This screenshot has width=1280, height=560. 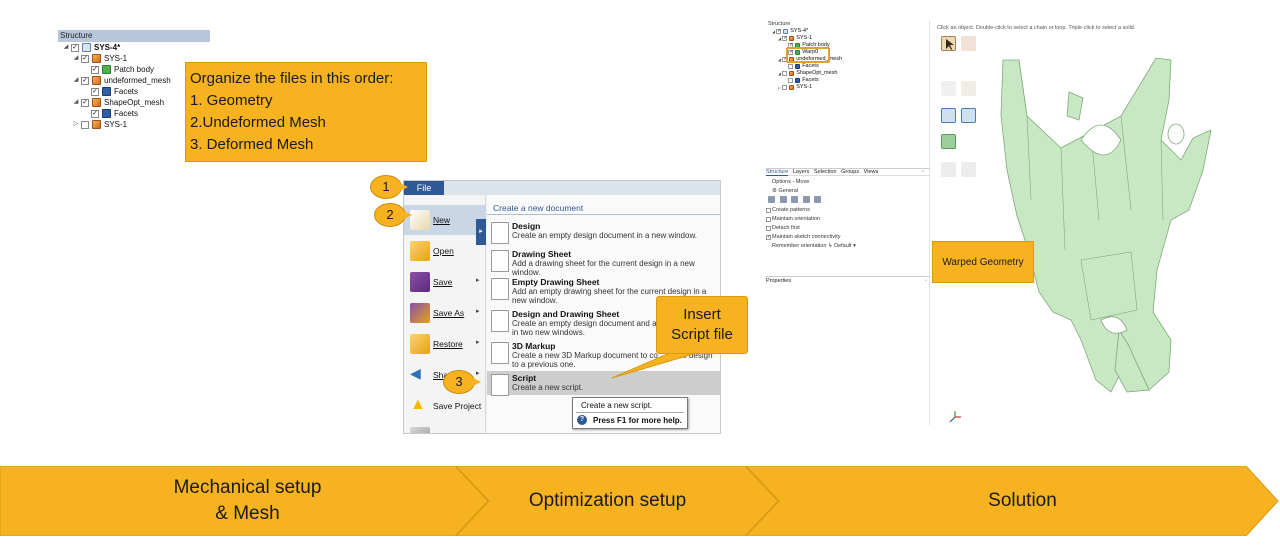 What do you see at coordinates (562, 188) in the screenshot?
I see `file-menu-titlebar` at bounding box center [562, 188].